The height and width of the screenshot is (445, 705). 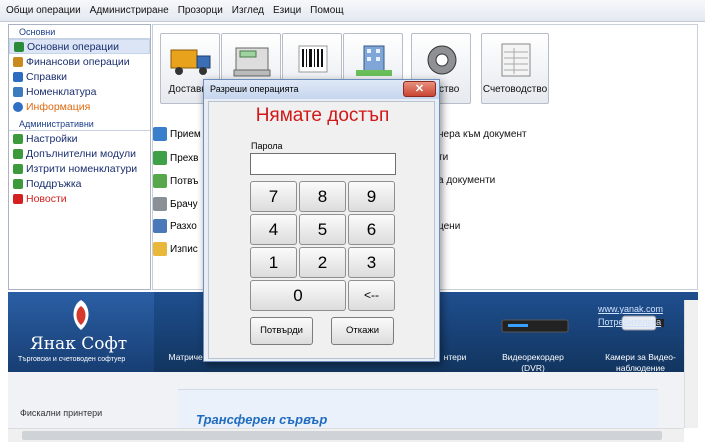 I want to click on sidebar-item-label: Номенклатура, so click(x=61, y=91).